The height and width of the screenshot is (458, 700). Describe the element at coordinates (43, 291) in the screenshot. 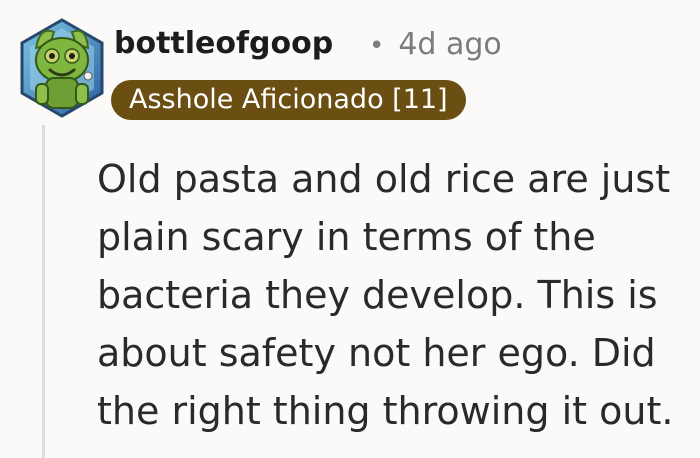

I see `thread-collapse-line` at that location.